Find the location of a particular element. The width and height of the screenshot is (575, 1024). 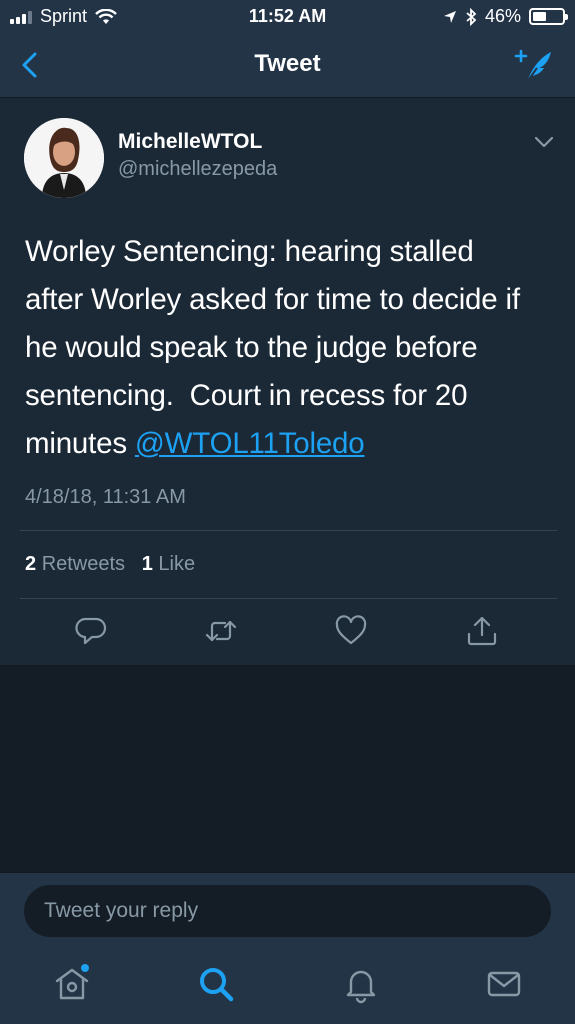

retweet-icon is located at coordinates (221, 631).